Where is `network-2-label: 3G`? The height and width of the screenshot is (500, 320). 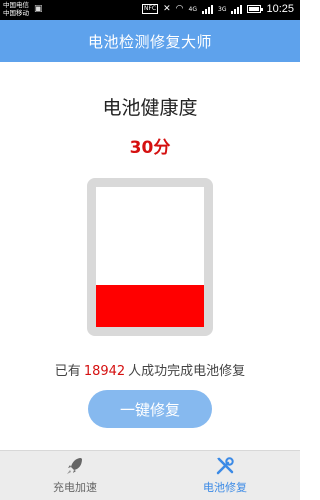
network-2-label: 3G is located at coordinates (222, 9).